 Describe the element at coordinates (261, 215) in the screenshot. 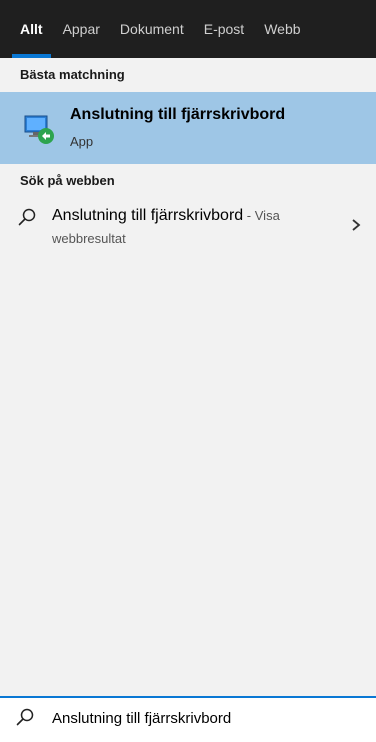

I see `web-result-visa: - Visa` at that location.